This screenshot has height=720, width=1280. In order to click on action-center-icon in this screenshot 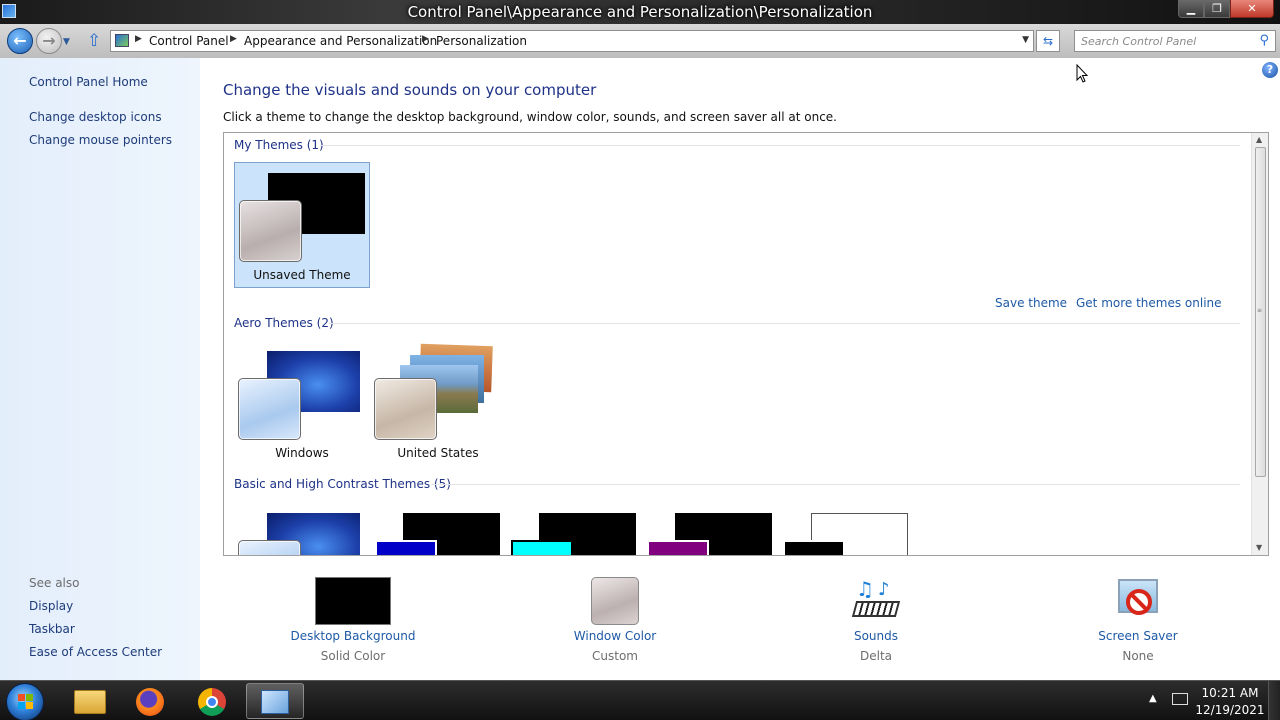, I will do `click(1180, 699)`.